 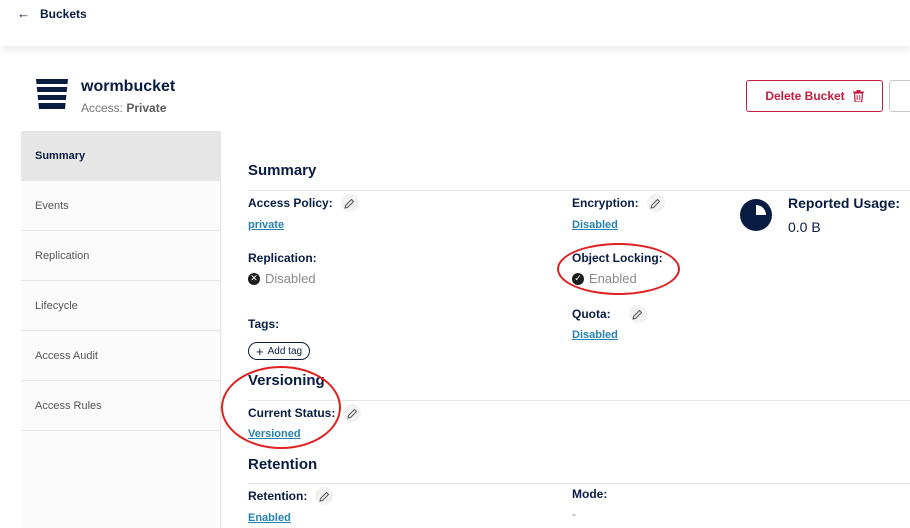 I want to click on access-value: Private, so click(x=146, y=108).